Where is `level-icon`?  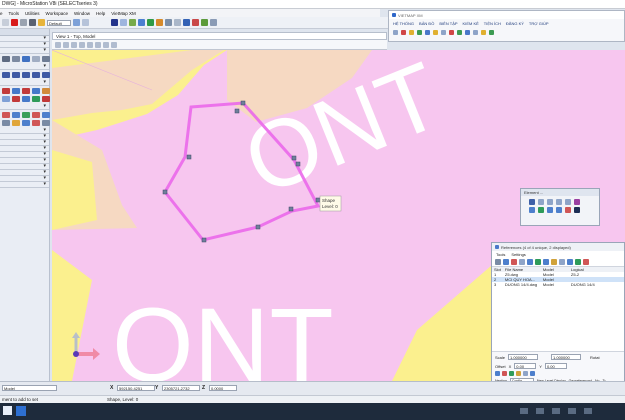 level-icon is located at coordinates (41, 22).